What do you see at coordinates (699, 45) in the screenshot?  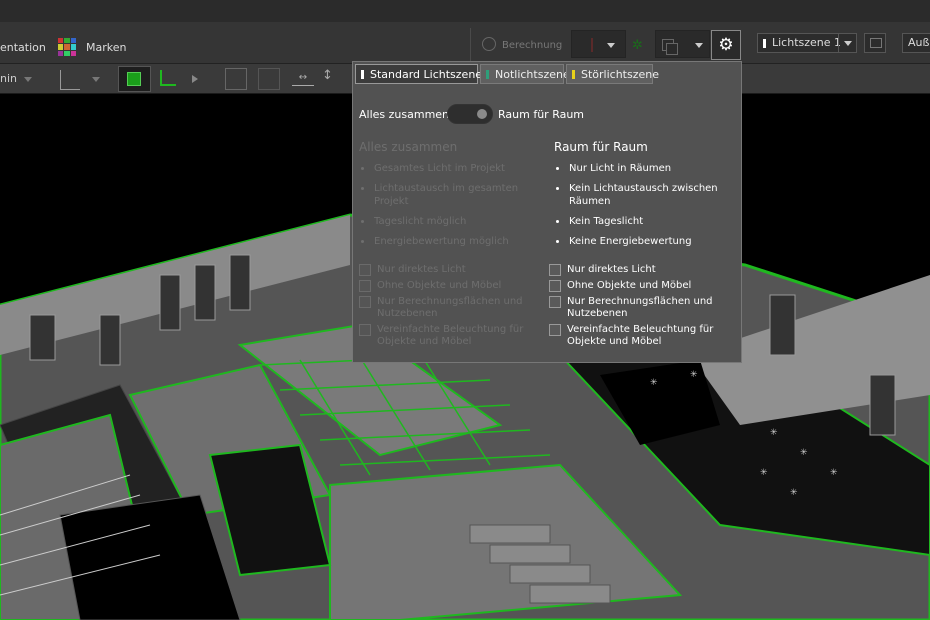 I see `view-copy-dropdown-icon` at bounding box center [699, 45].